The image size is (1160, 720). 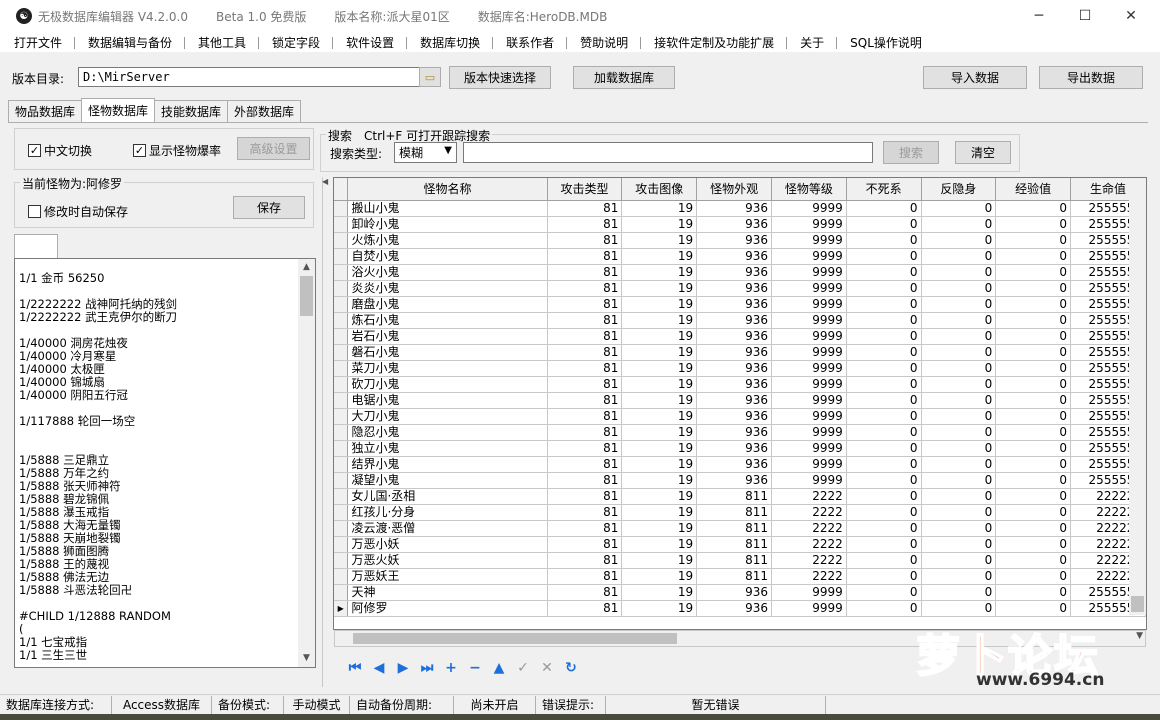 What do you see at coordinates (447, 592) in the screenshot?
I see `monster-name-cell: 天神` at bounding box center [447, 592].